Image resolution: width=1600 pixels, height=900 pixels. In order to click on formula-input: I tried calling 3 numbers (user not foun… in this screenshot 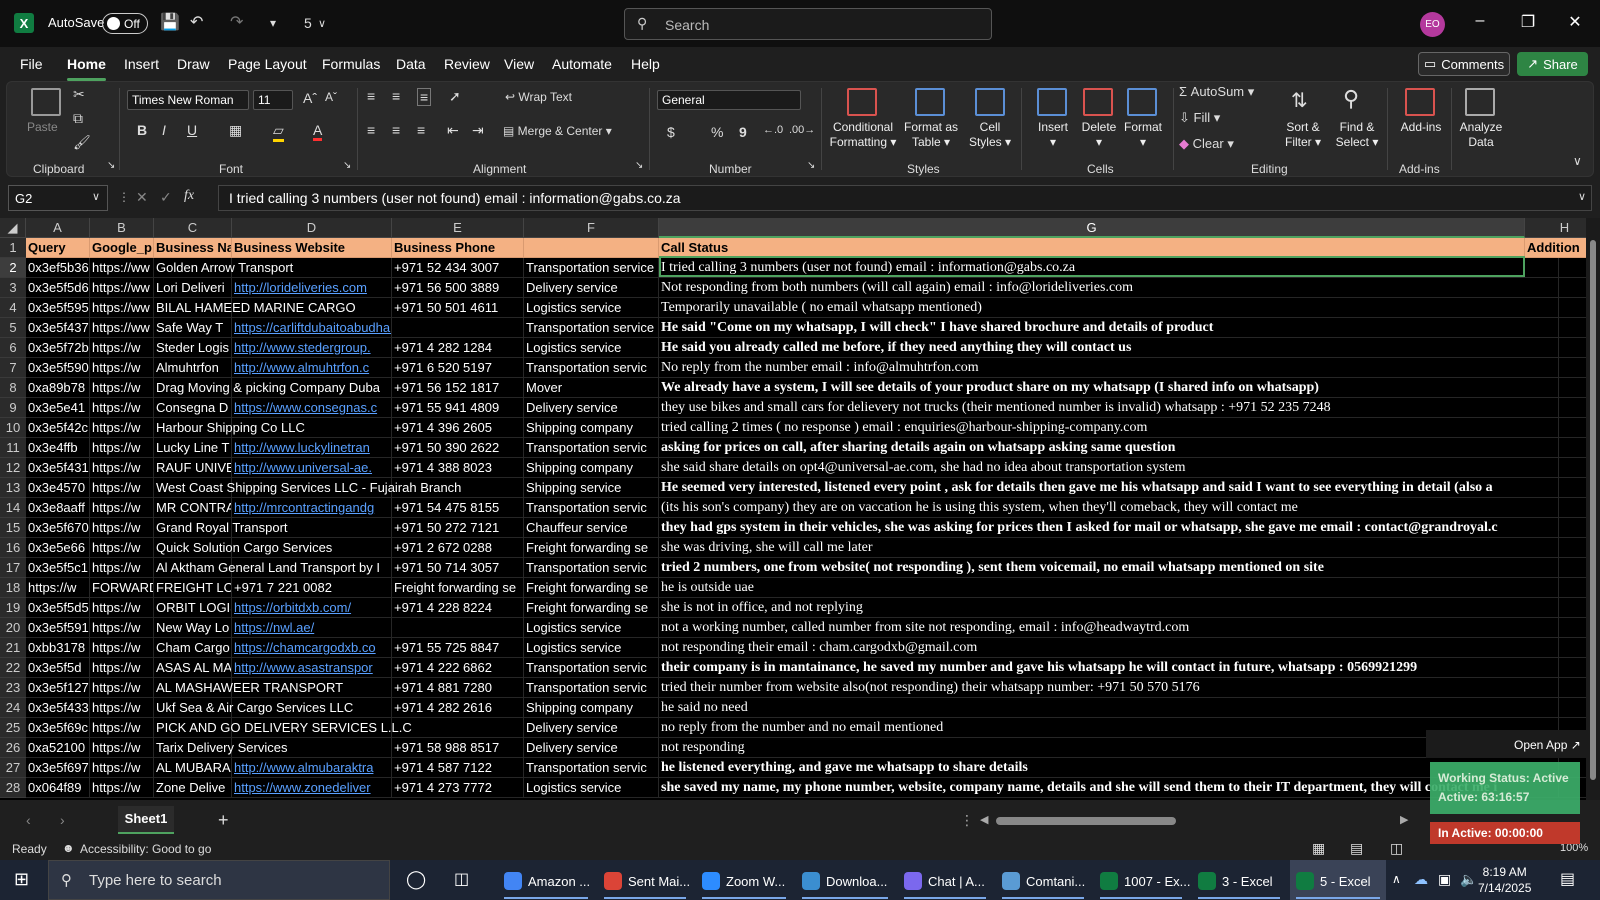, I will do `click(905, 198)`.